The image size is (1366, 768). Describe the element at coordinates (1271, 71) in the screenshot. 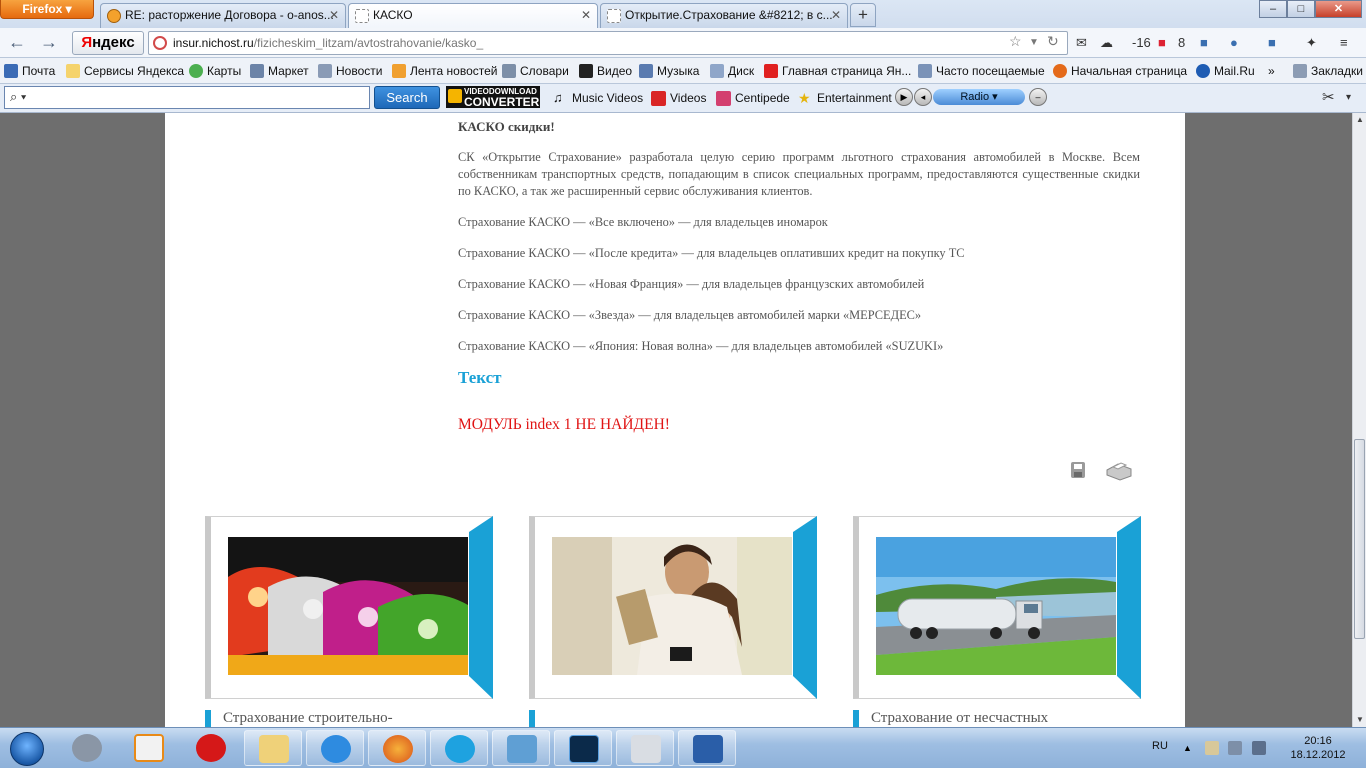

I see `bookmarks-overflow-button: »` at that location.